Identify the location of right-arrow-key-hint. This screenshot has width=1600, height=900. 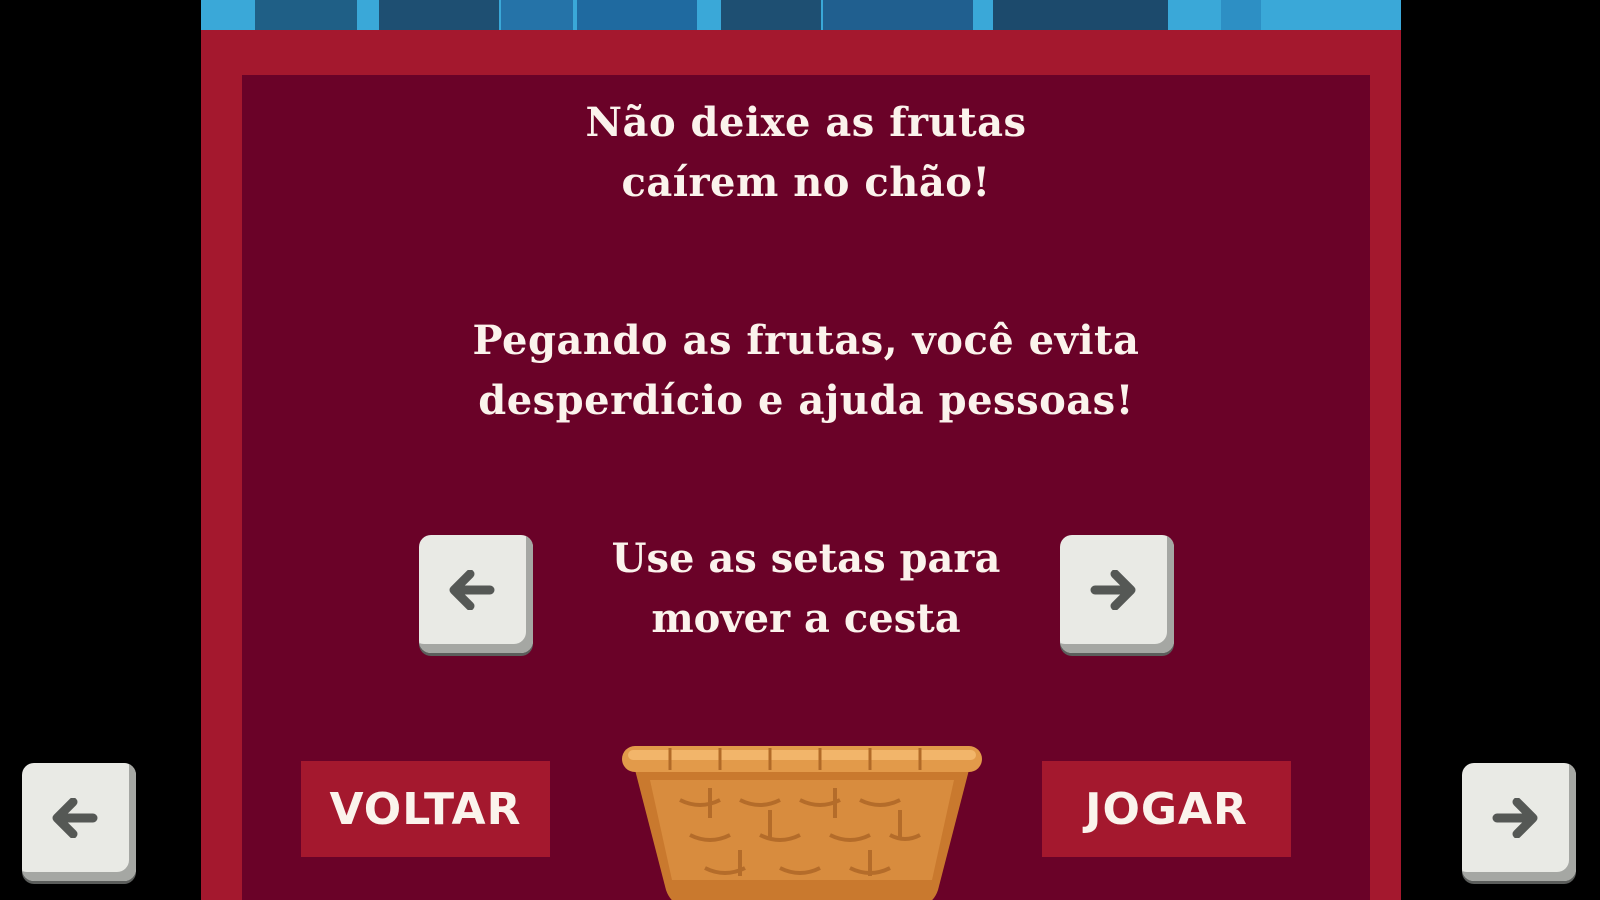
(1117, 594).